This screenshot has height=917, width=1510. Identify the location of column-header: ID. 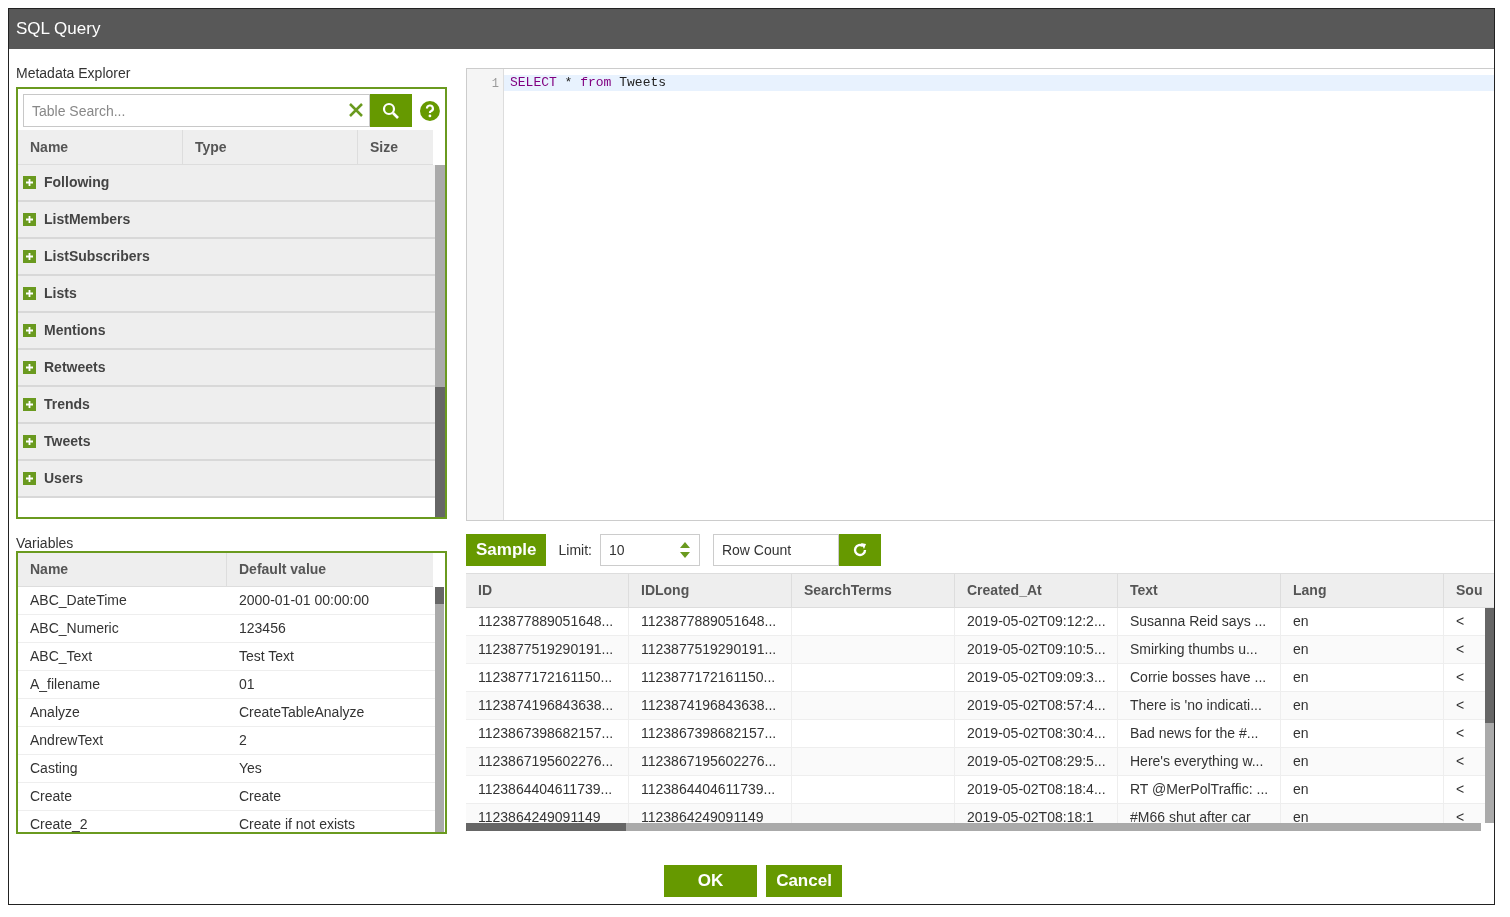
(547, 590).